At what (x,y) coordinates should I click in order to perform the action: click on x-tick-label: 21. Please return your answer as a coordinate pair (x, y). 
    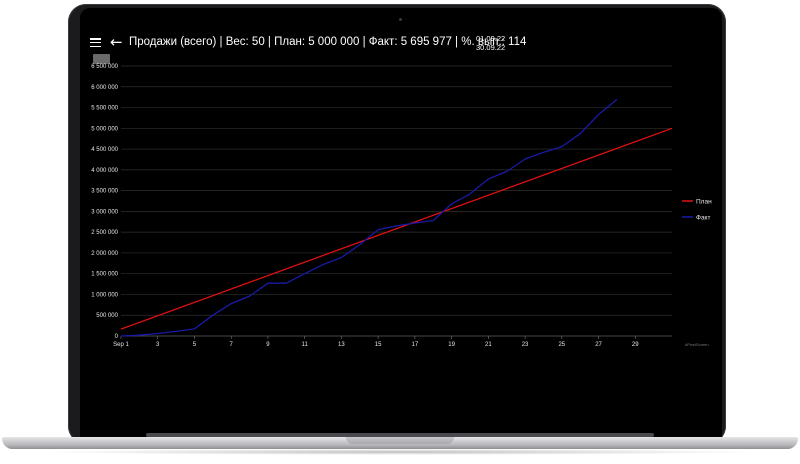
    Looking at the image, I should click on (488, 345).